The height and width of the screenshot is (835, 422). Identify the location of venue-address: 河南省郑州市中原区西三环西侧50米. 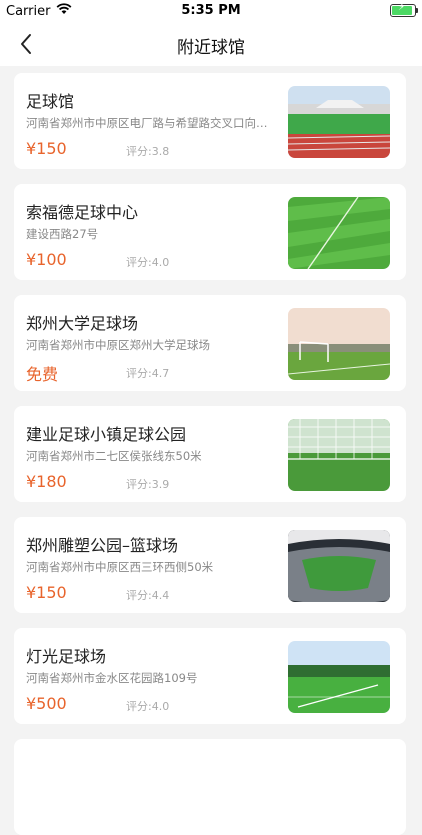
(120, 567).